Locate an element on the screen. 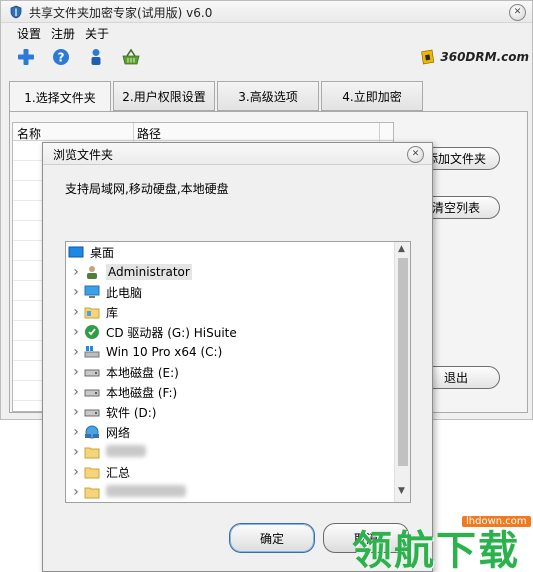  network-icon is located at coordinates (92, 432).